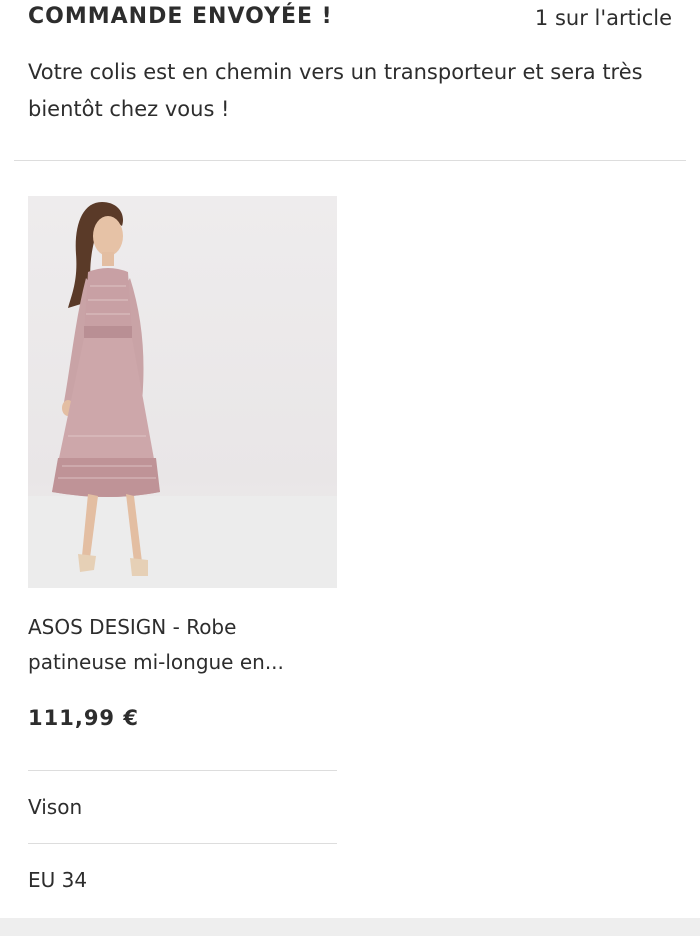  I want to click on order-status-header: COMMANDE ENVOYÉE ! 1 sur l'article, so click(350, 20).